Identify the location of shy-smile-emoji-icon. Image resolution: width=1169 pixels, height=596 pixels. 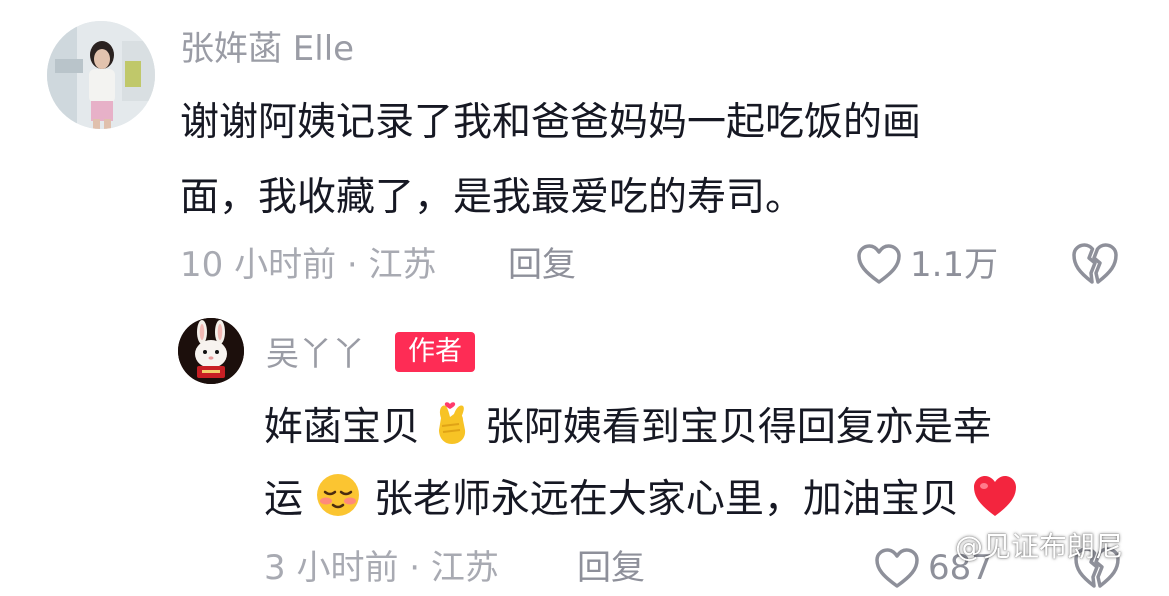
(338, 501).